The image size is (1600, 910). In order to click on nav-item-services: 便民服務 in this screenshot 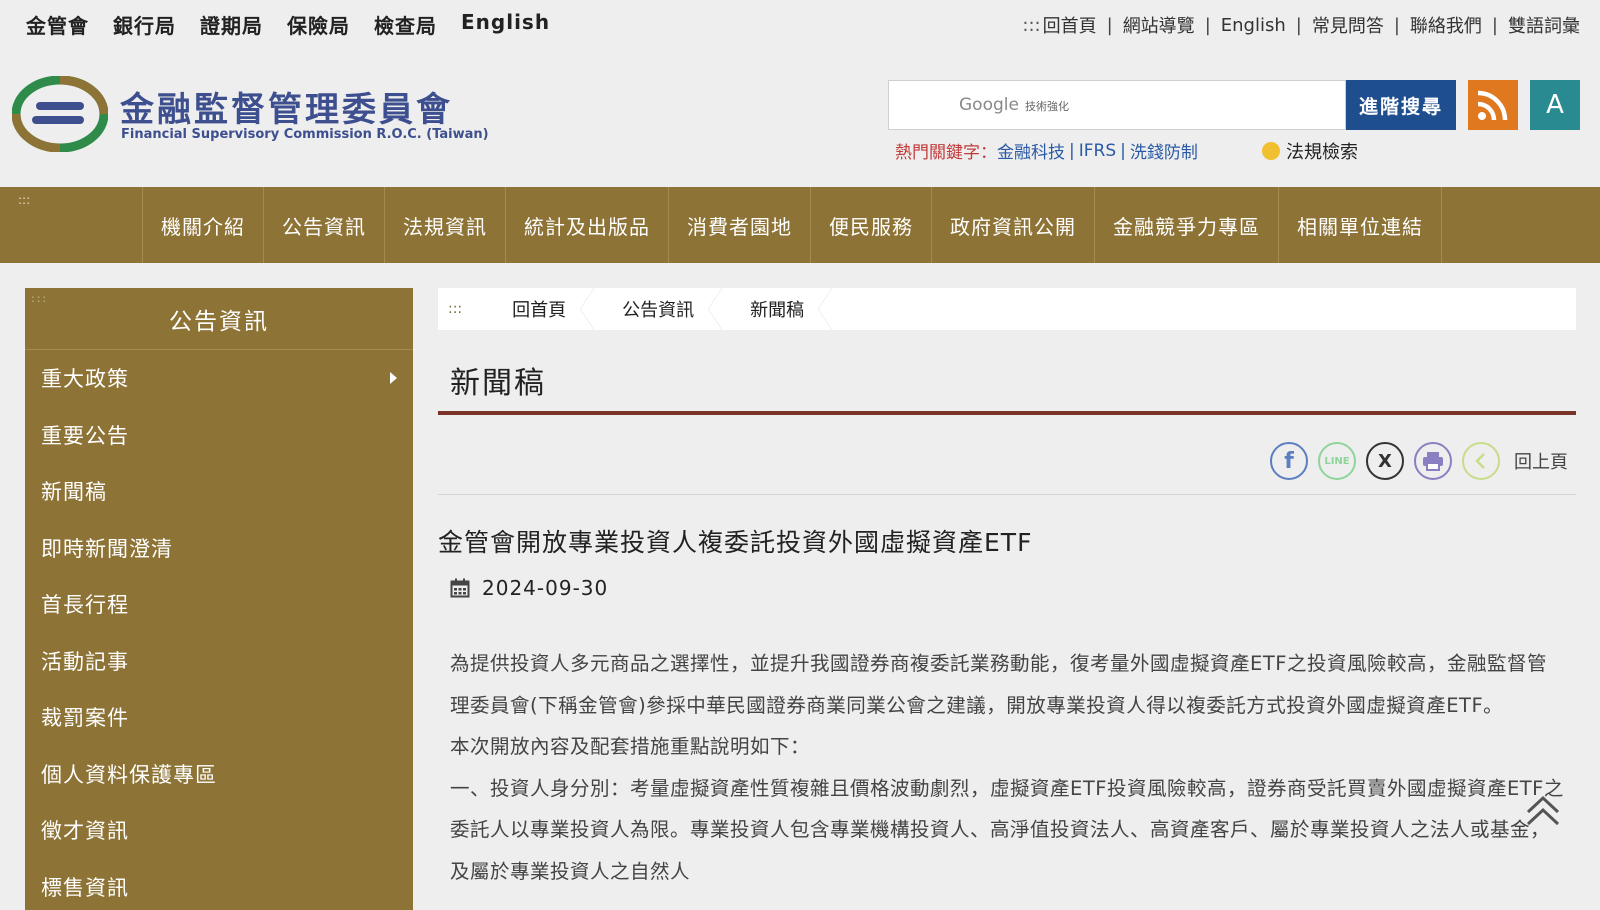, I will do `click(870, 225)`.